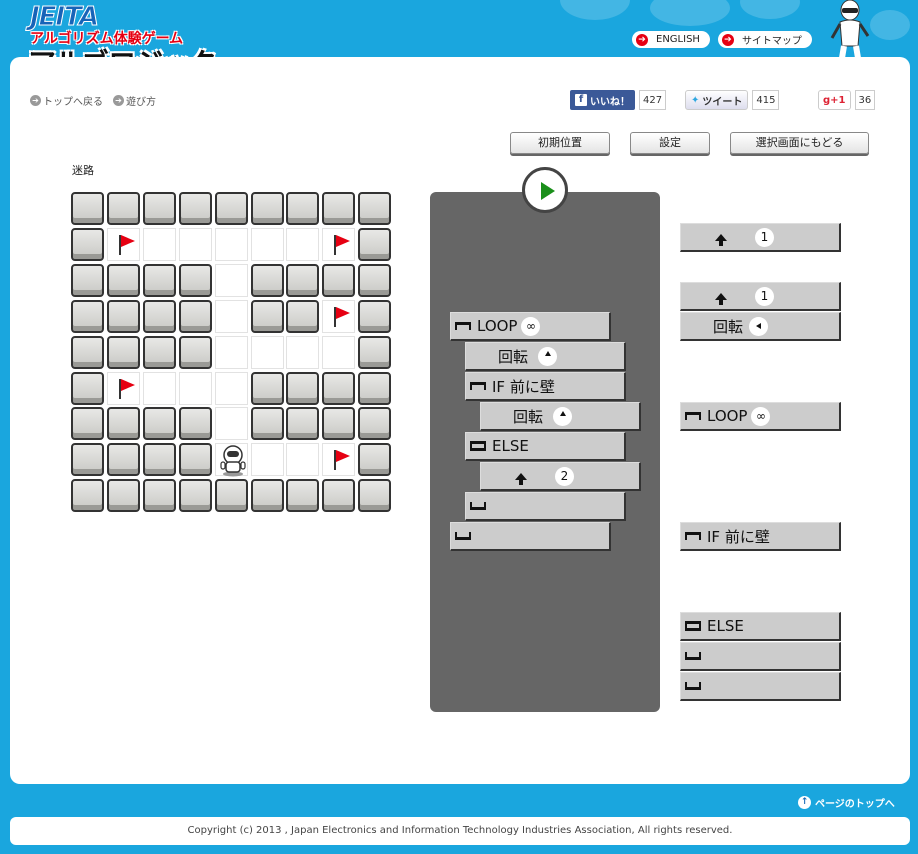 This screenshot has width=918, height=854. I want to click on program-block-if: IF 前に壁, so click(545, 386).